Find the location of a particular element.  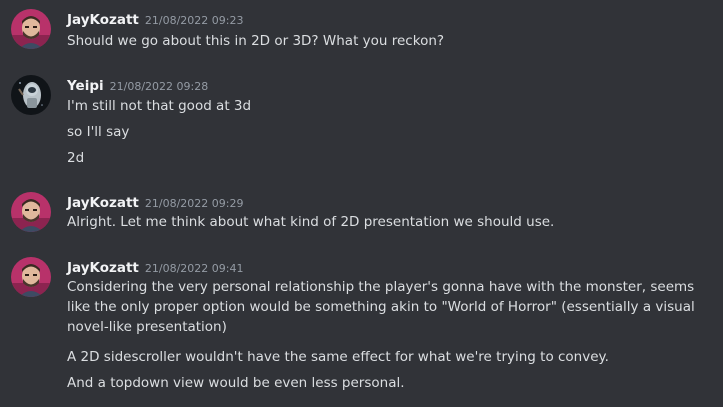

message-header: Yeipi 21/08/2022 09:28 is located at coordinates (137, 85).